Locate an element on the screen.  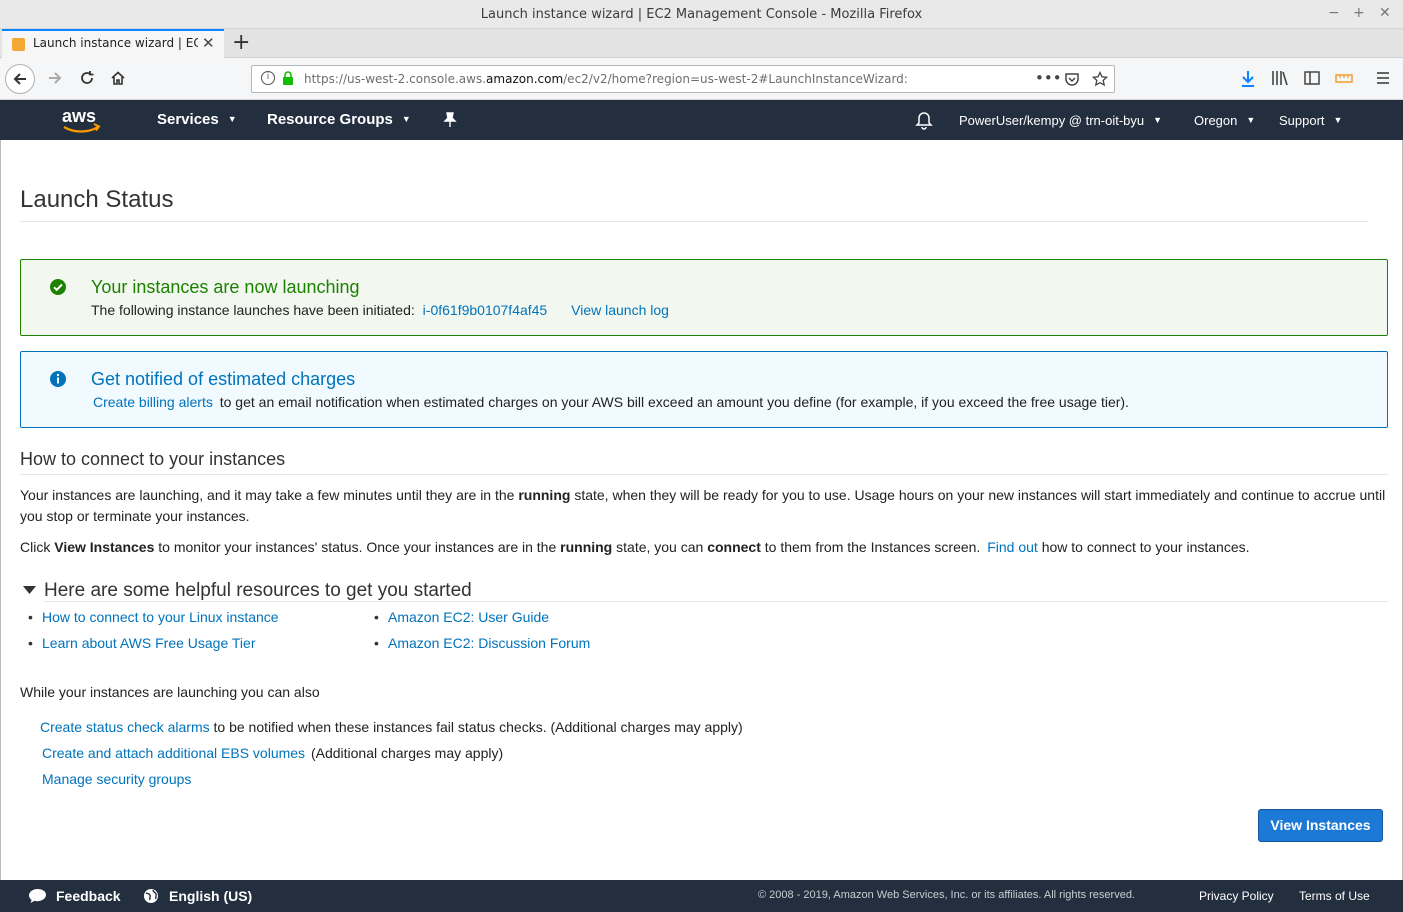
connect-heading: How to connect to your instances is located at coordinates (153, 459).